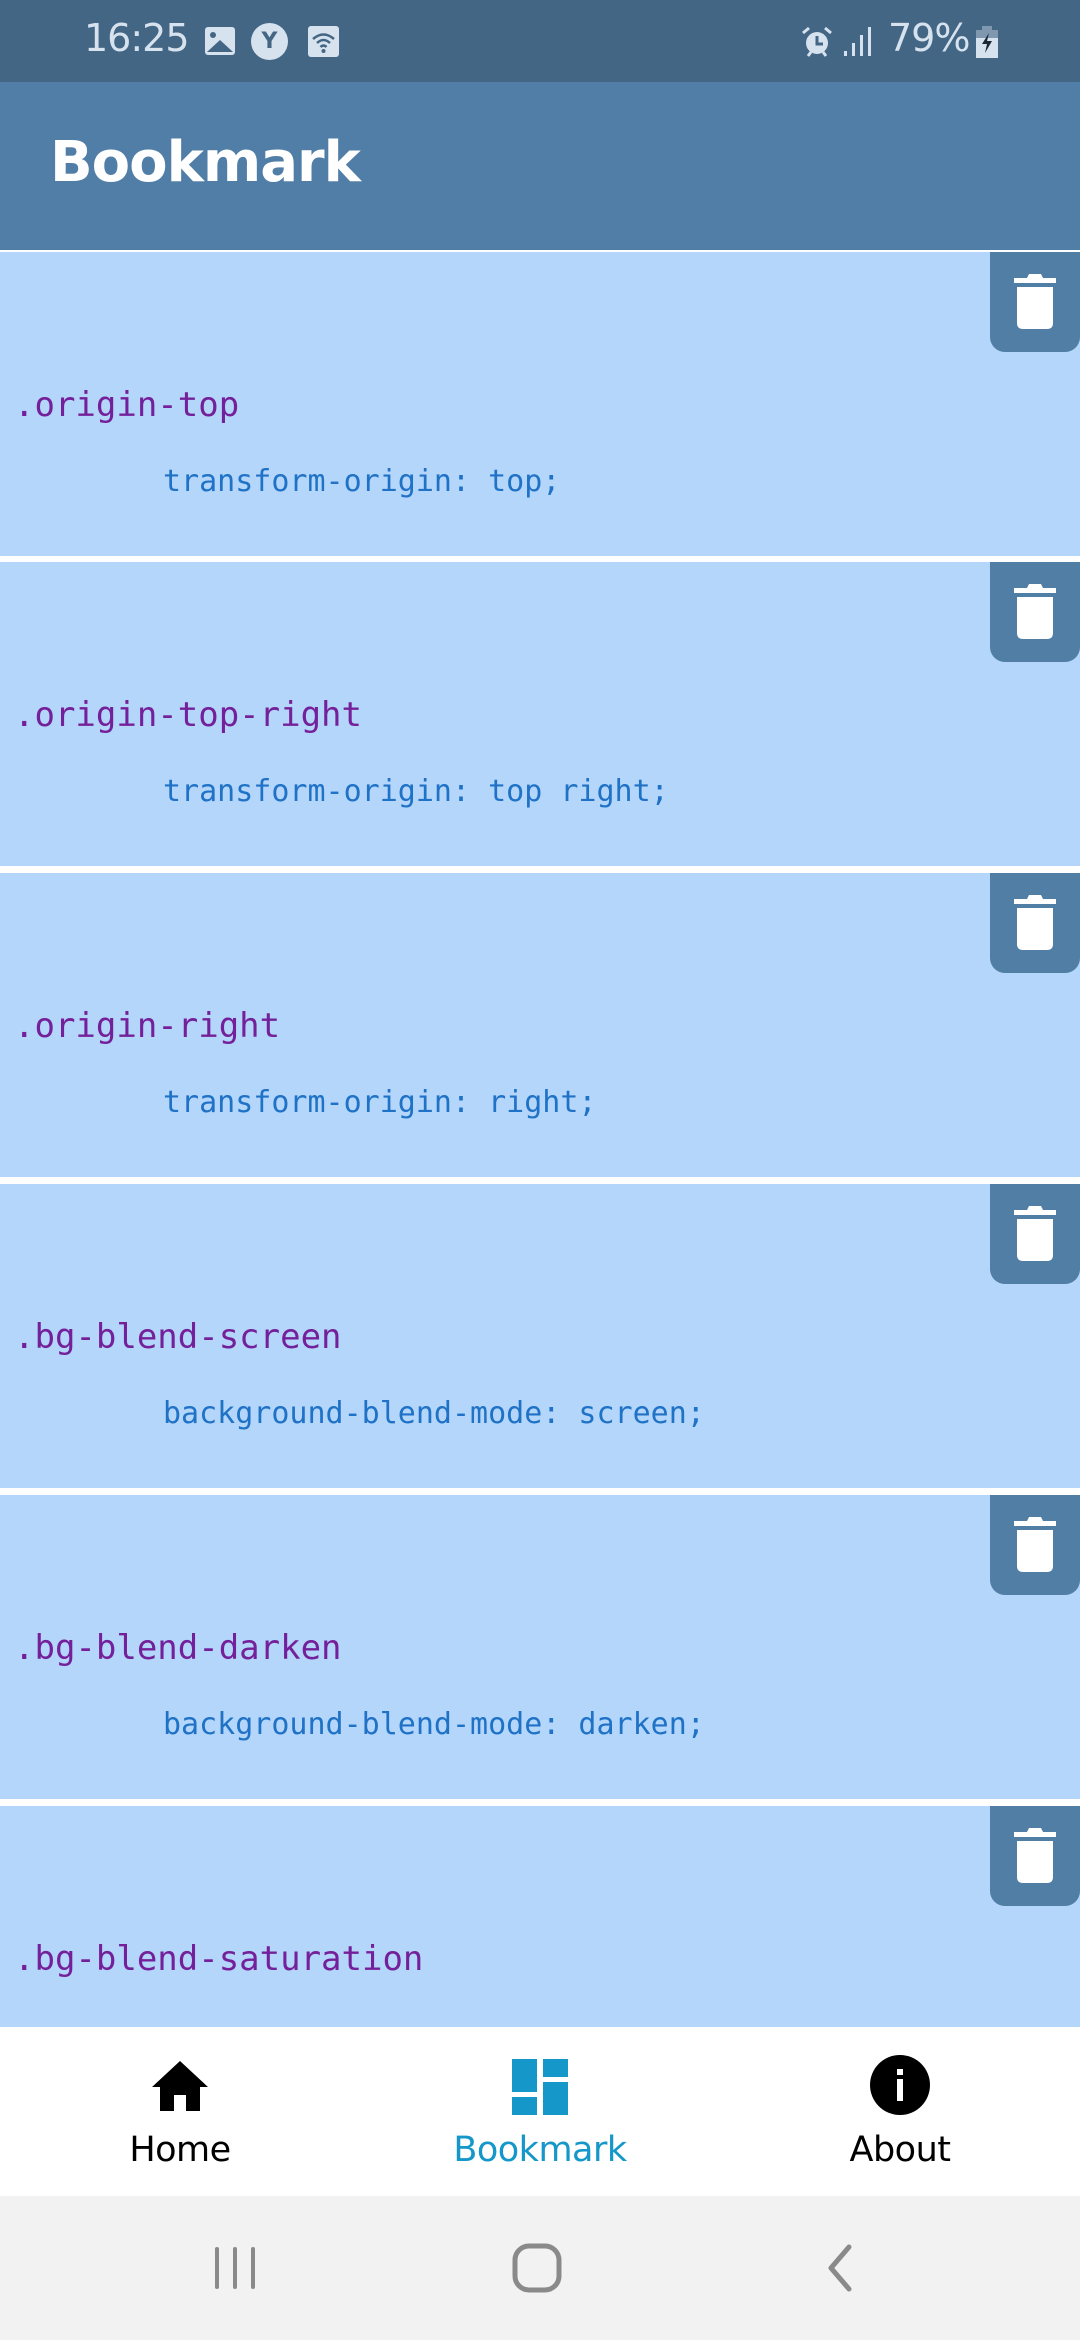 This screenshot has width=1080, height=2340. What do you see at coordinates (137, 38) in the screenshot?
I see `status-time: 16:25` at bounding box center [137, 38].